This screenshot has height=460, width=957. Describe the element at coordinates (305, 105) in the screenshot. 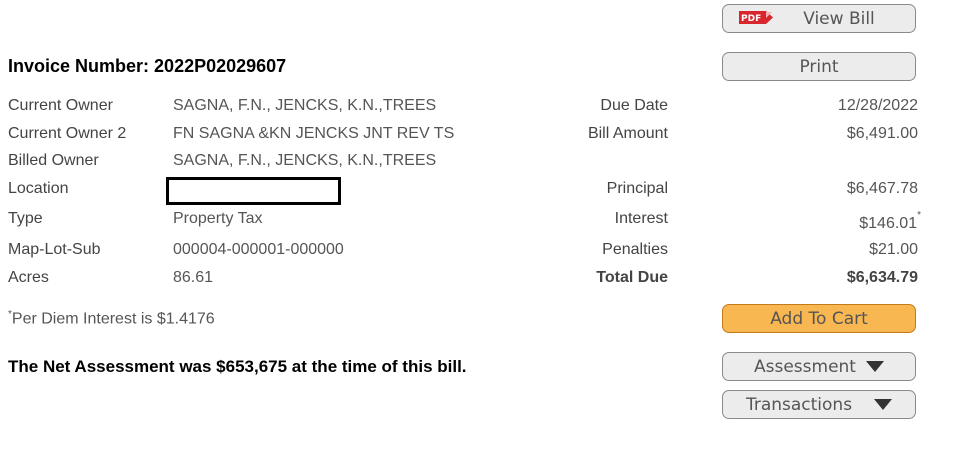

I see `current-owner-value: SAGNA, F.N., JENCKS, K.N.,TREES` at that location.